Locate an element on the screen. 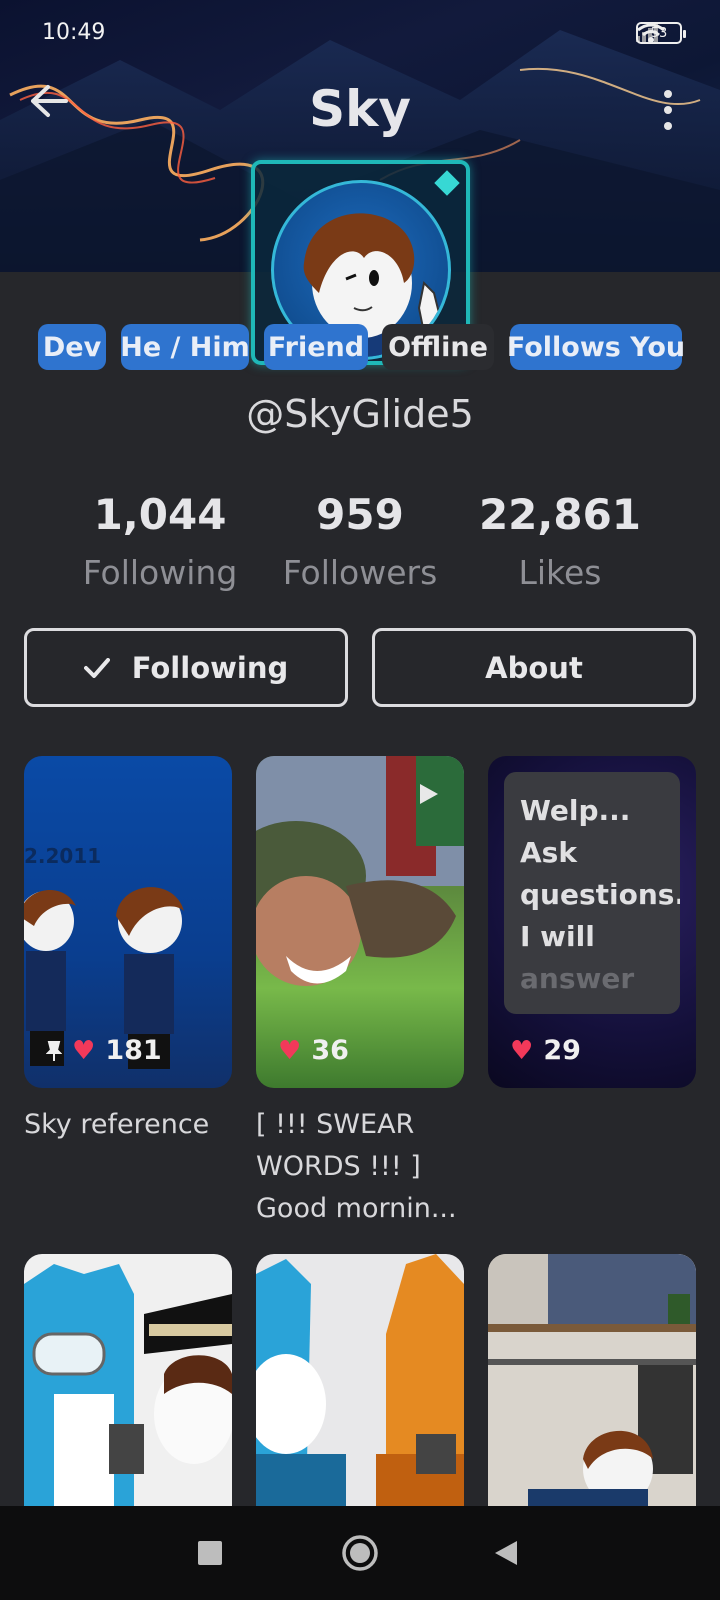 This screenshot has height=1600, width=720. following-button: Following is located at coordinates (186, 667).